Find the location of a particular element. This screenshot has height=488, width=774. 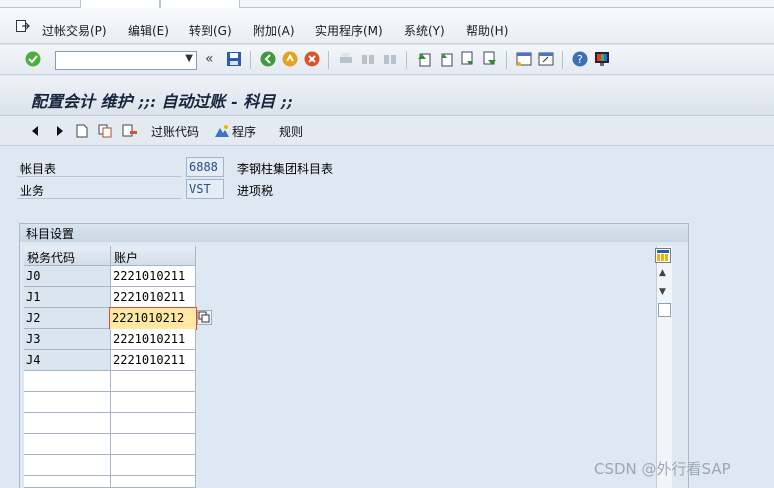

print-icon is located at coordinates (346, 58).